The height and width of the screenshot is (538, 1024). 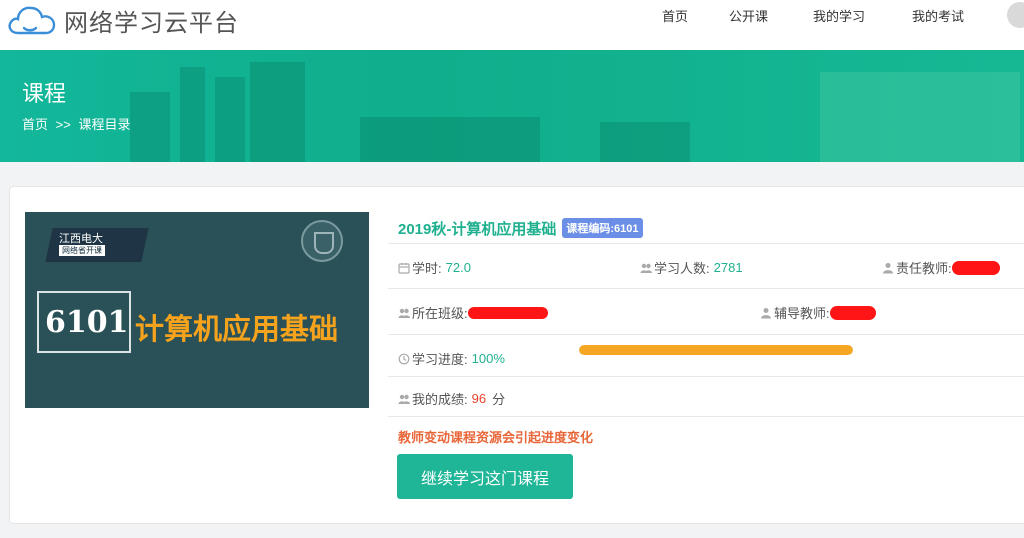 I want to click on cover-code: 6101, so click(x=87, y=322).